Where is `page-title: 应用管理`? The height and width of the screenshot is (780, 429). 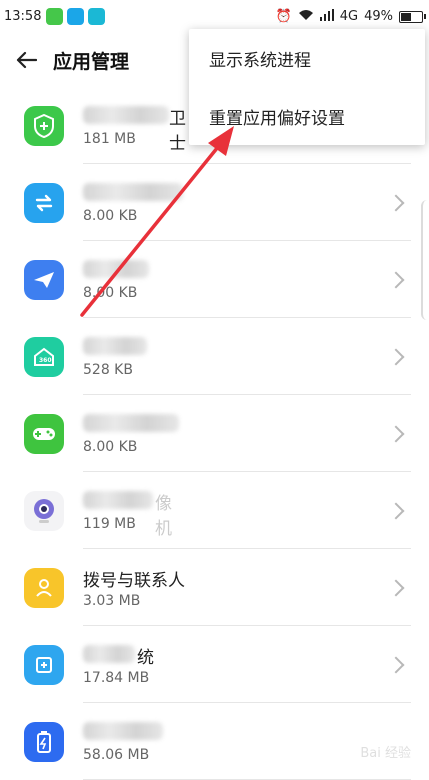 page-title: 应用管理 is located at coordinates (91, 61).